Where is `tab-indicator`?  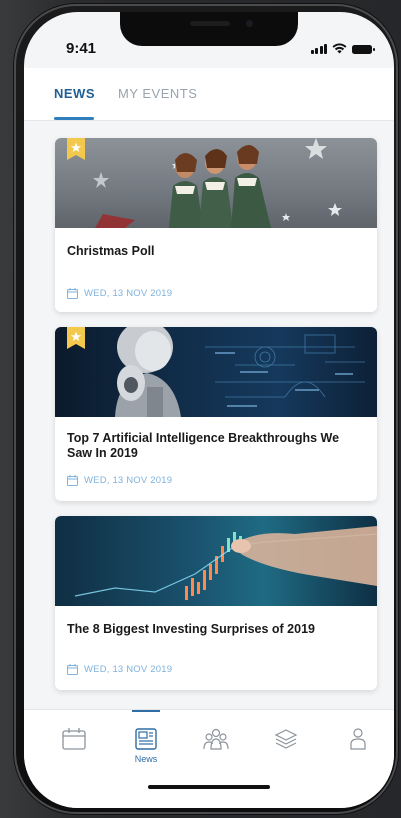 tab-indicator is located at coordinates (74, 118).